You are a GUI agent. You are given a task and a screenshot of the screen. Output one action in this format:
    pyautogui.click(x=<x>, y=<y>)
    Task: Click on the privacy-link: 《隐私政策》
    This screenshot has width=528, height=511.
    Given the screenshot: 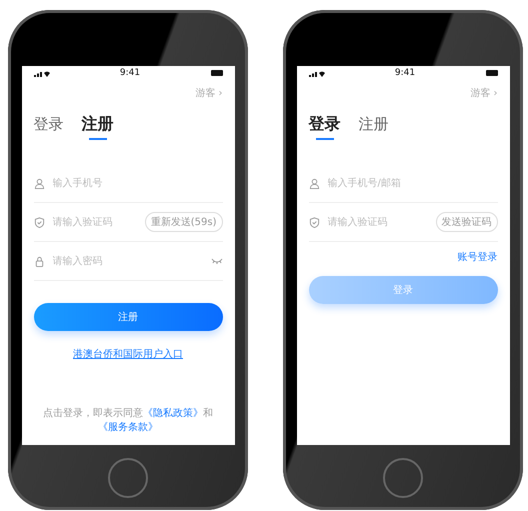 What is the action you would take?
    pyautogui.click(x=173, y=413)
    